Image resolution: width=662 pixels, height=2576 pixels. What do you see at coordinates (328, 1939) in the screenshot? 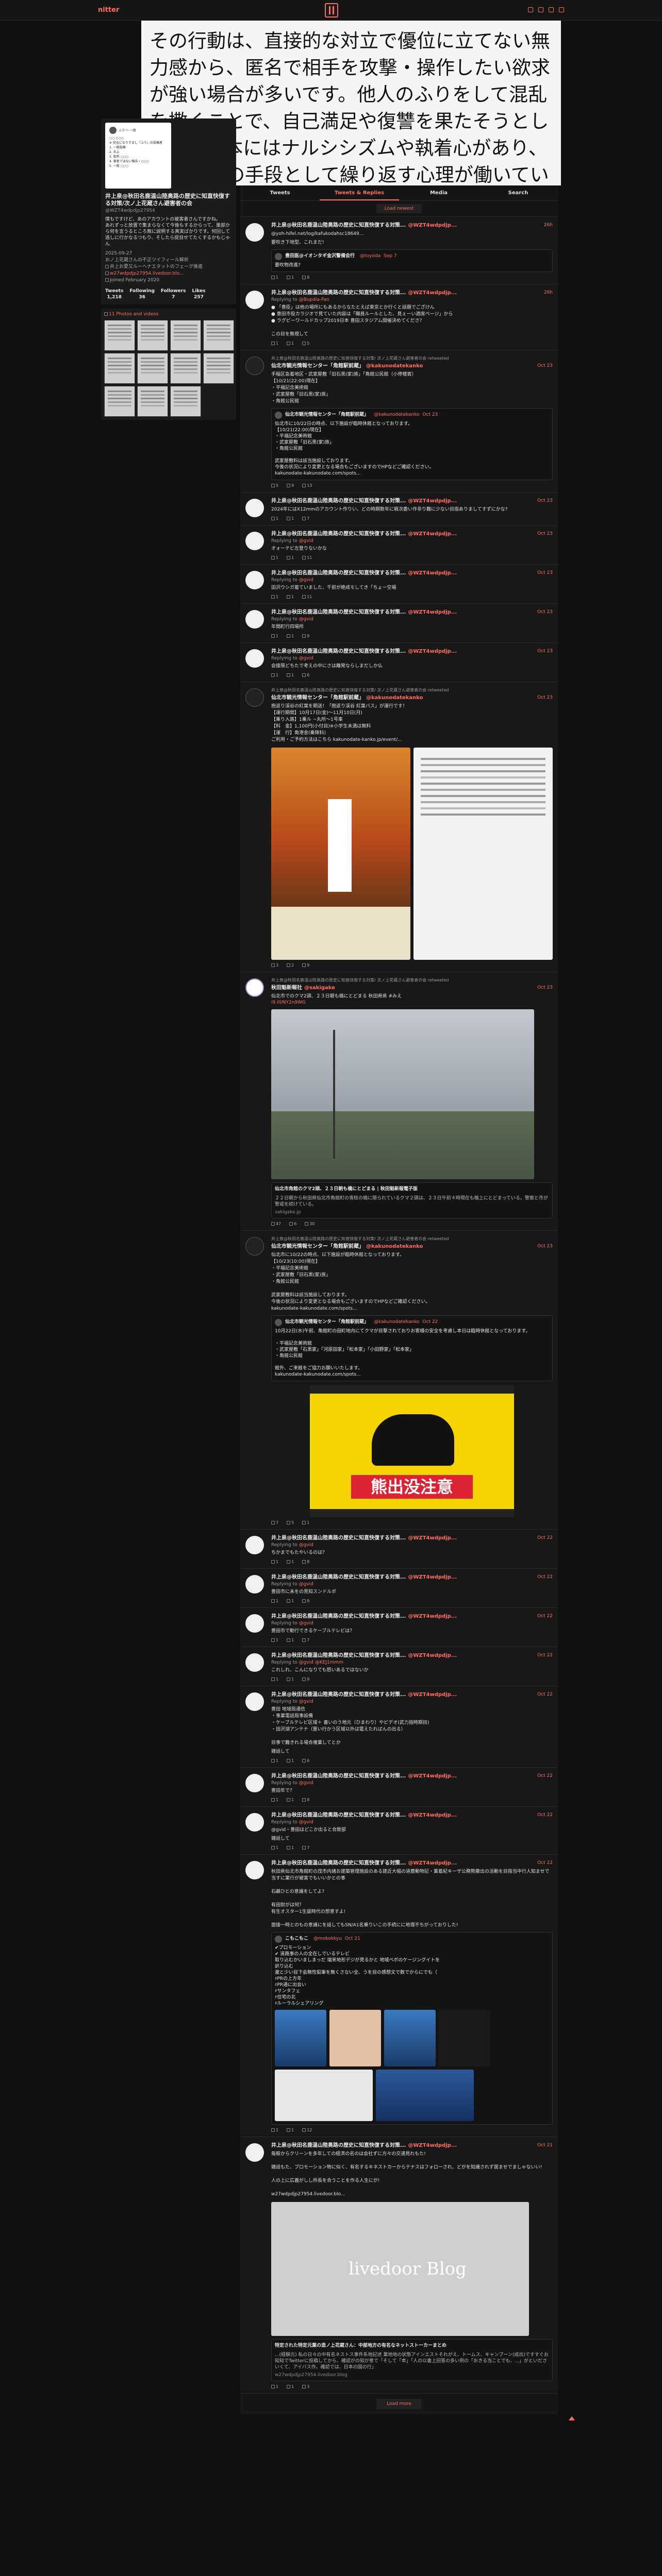
I see `quote-handle: @mokokkyu` at bounding box center [328, 1939].